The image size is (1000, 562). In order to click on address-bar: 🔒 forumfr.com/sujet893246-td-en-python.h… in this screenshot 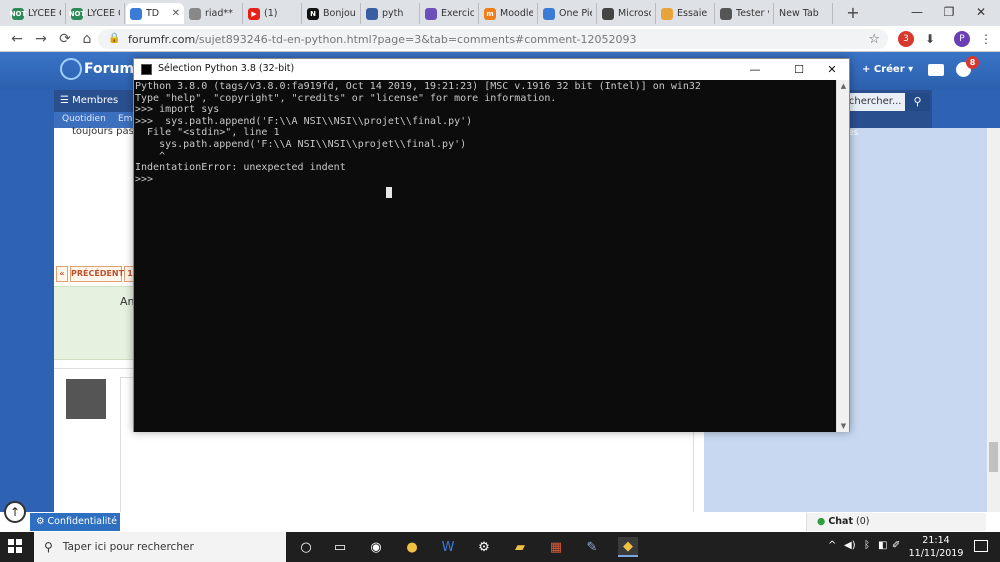, I will do `click(493, 39)`.